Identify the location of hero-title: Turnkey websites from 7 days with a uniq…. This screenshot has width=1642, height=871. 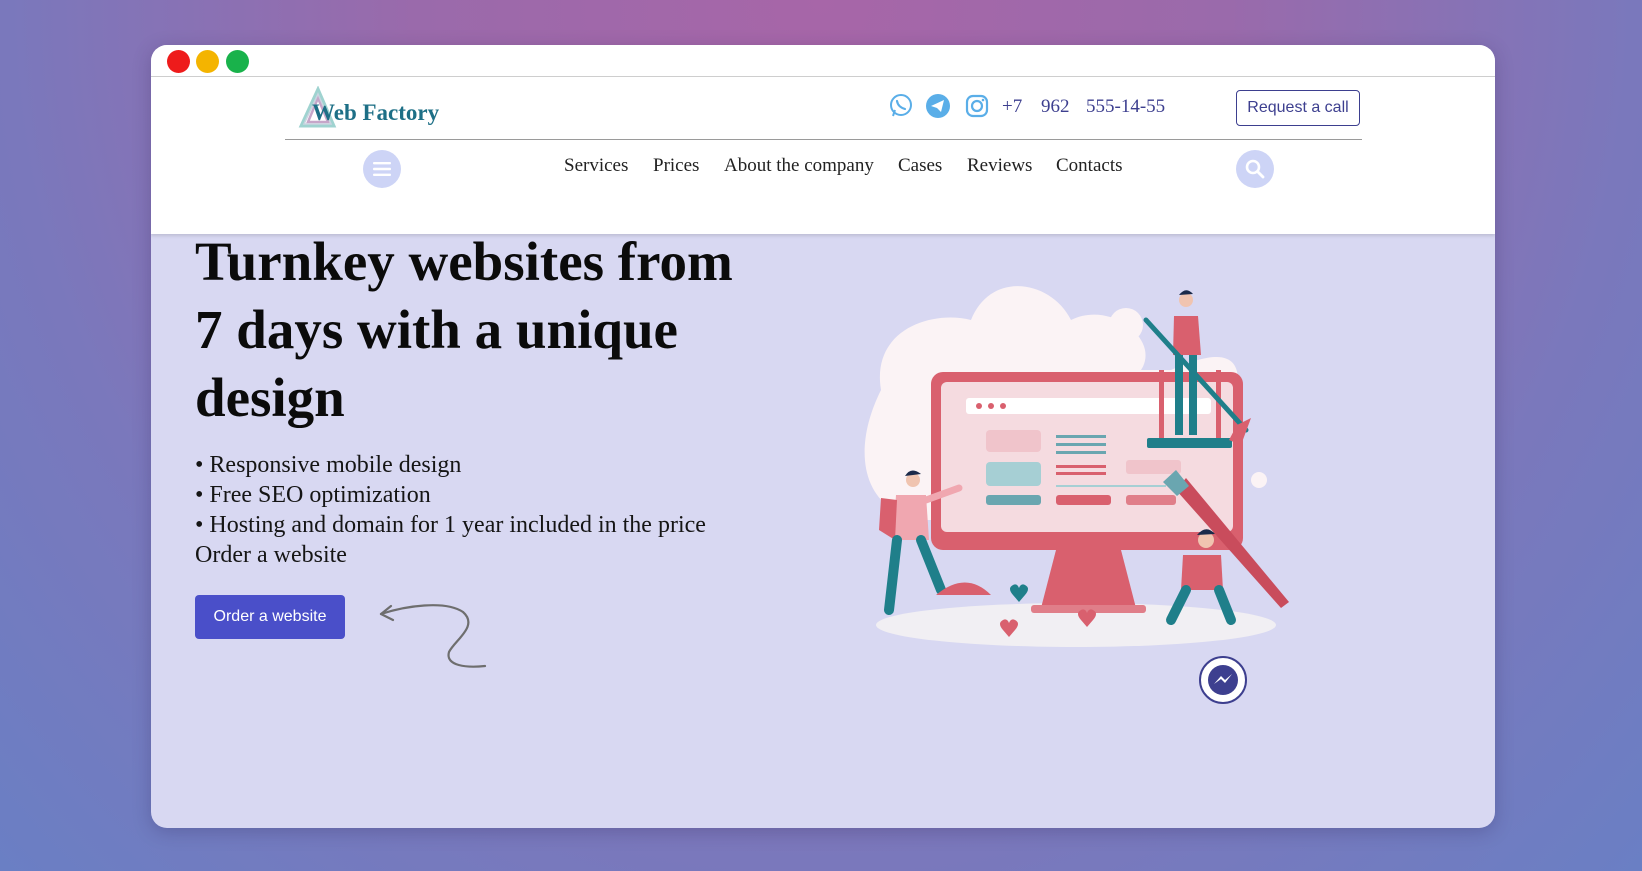
(515, 330).